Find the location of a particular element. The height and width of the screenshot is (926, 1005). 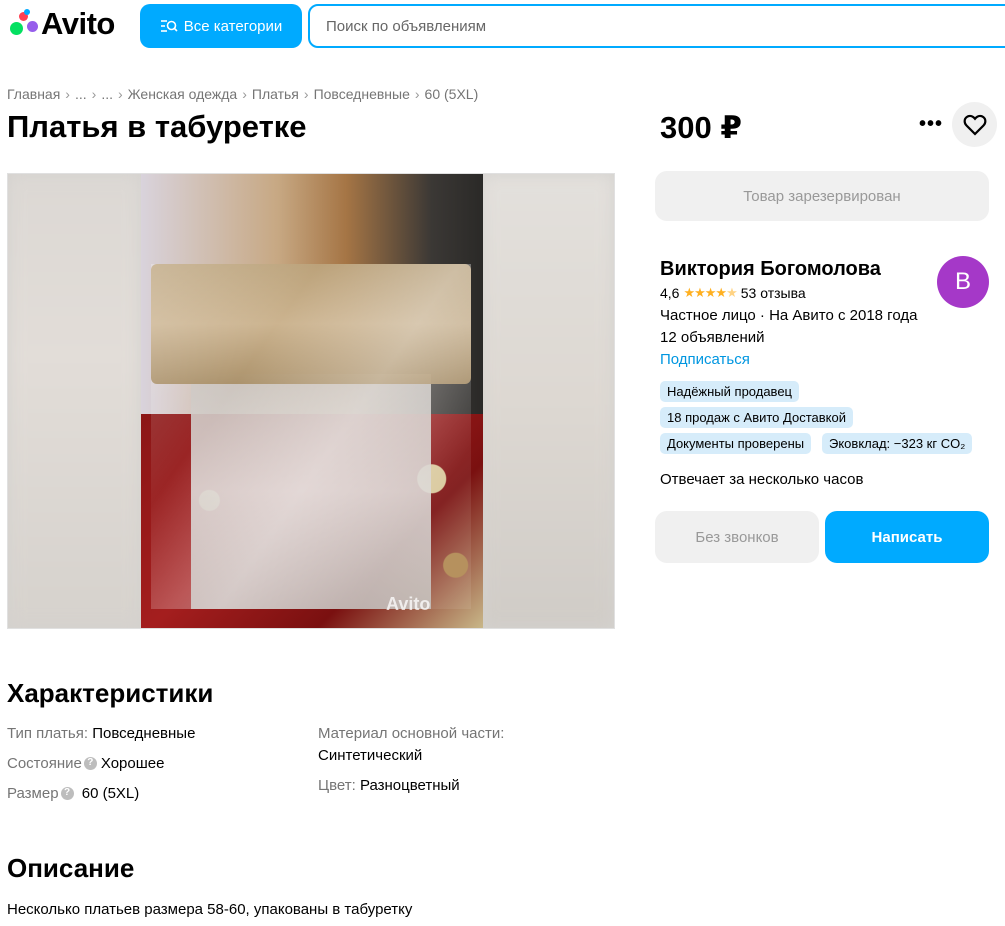

response-time: Отвечает за несколько часов is located at coordinates (762, 479).